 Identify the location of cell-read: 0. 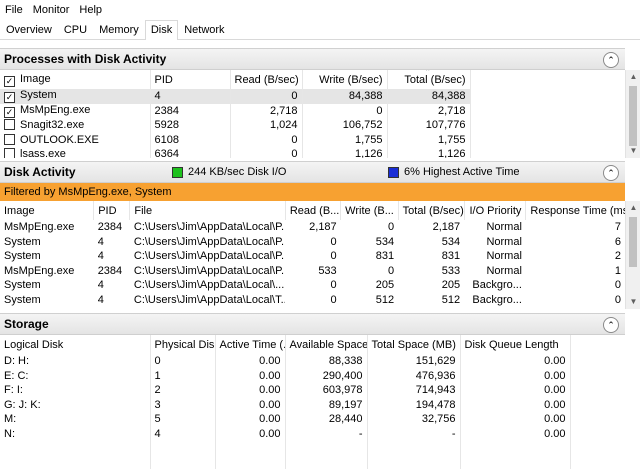
(333, 299).